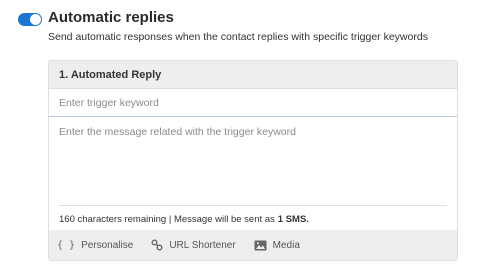  Describe the element at coordinates (202, 245) in the screenshot. I see `url-shortener-label: URL Shortener` at that location.